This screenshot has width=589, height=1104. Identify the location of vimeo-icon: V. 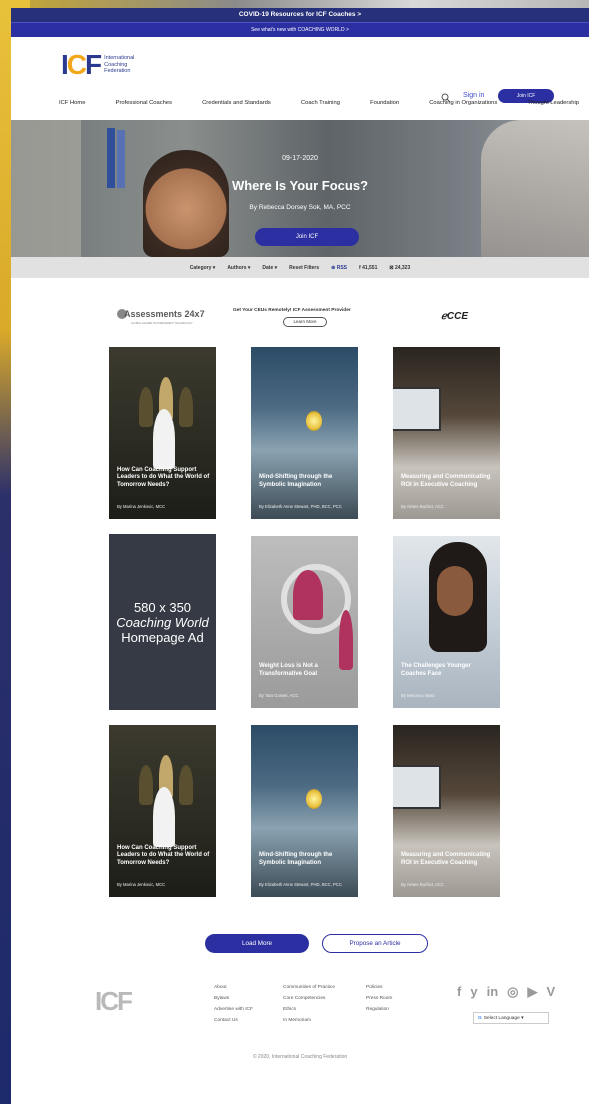
(550, 992).